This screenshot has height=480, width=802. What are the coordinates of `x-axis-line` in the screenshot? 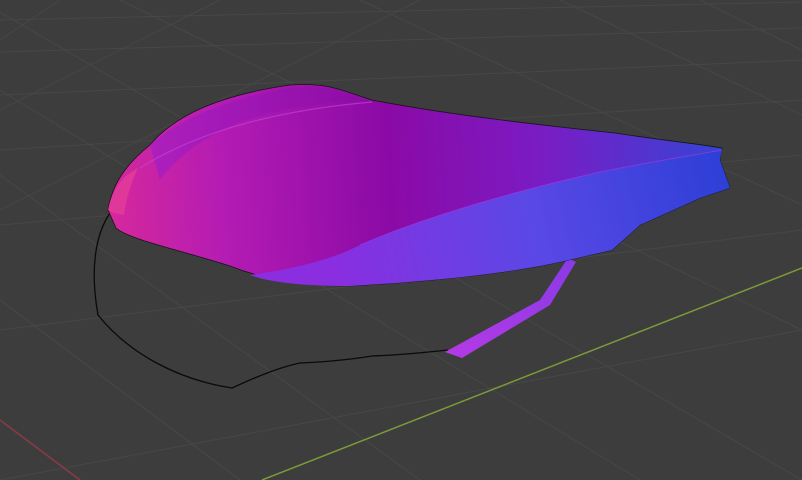 It's located at (40, 449).